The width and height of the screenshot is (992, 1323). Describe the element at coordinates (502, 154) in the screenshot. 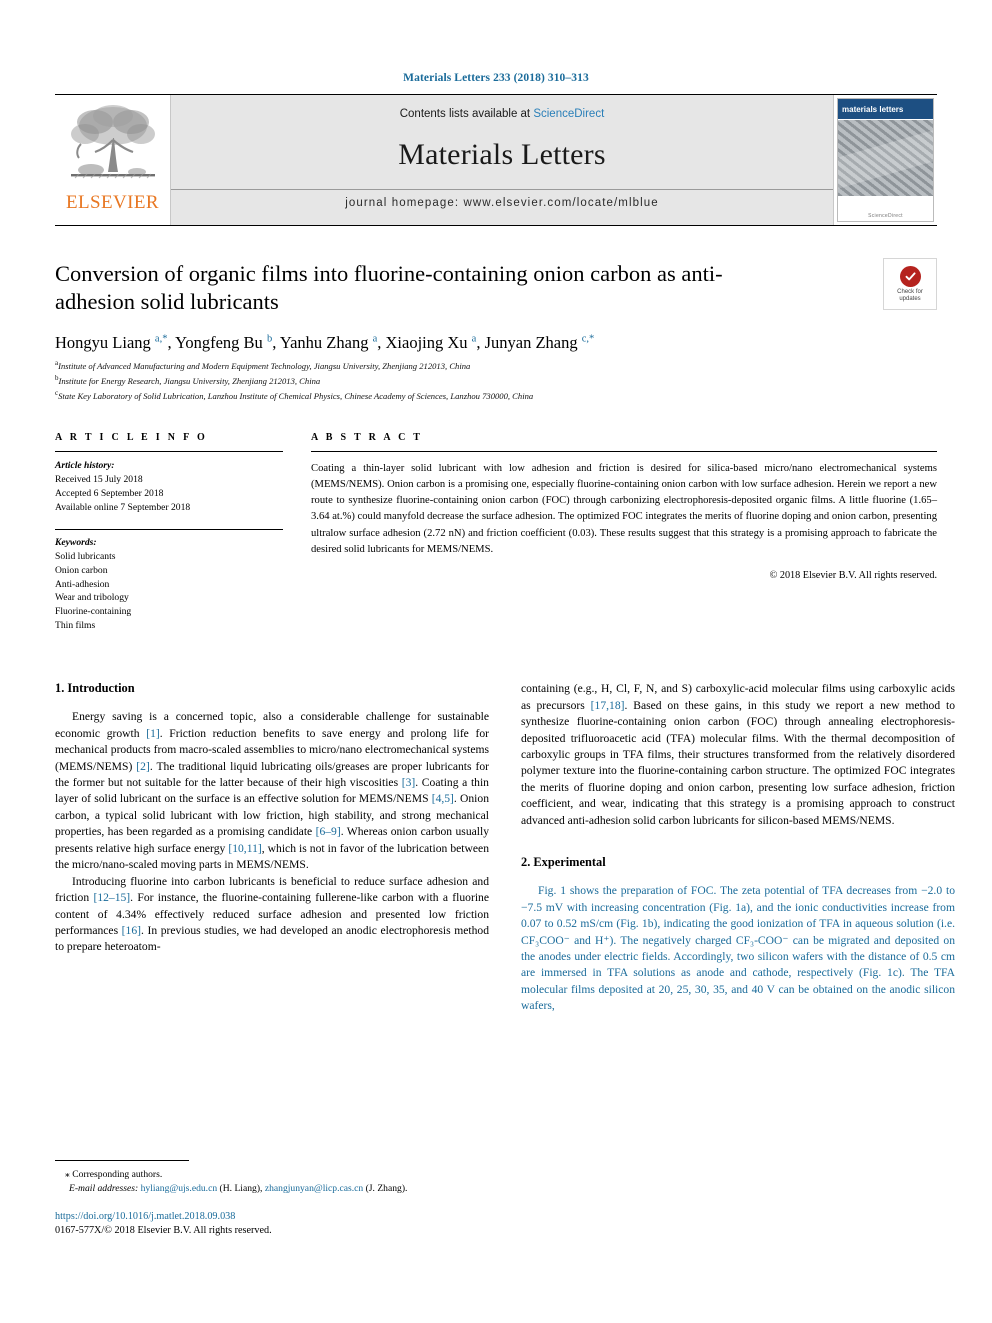

I see `journal-title: Materials Letters` at that location.